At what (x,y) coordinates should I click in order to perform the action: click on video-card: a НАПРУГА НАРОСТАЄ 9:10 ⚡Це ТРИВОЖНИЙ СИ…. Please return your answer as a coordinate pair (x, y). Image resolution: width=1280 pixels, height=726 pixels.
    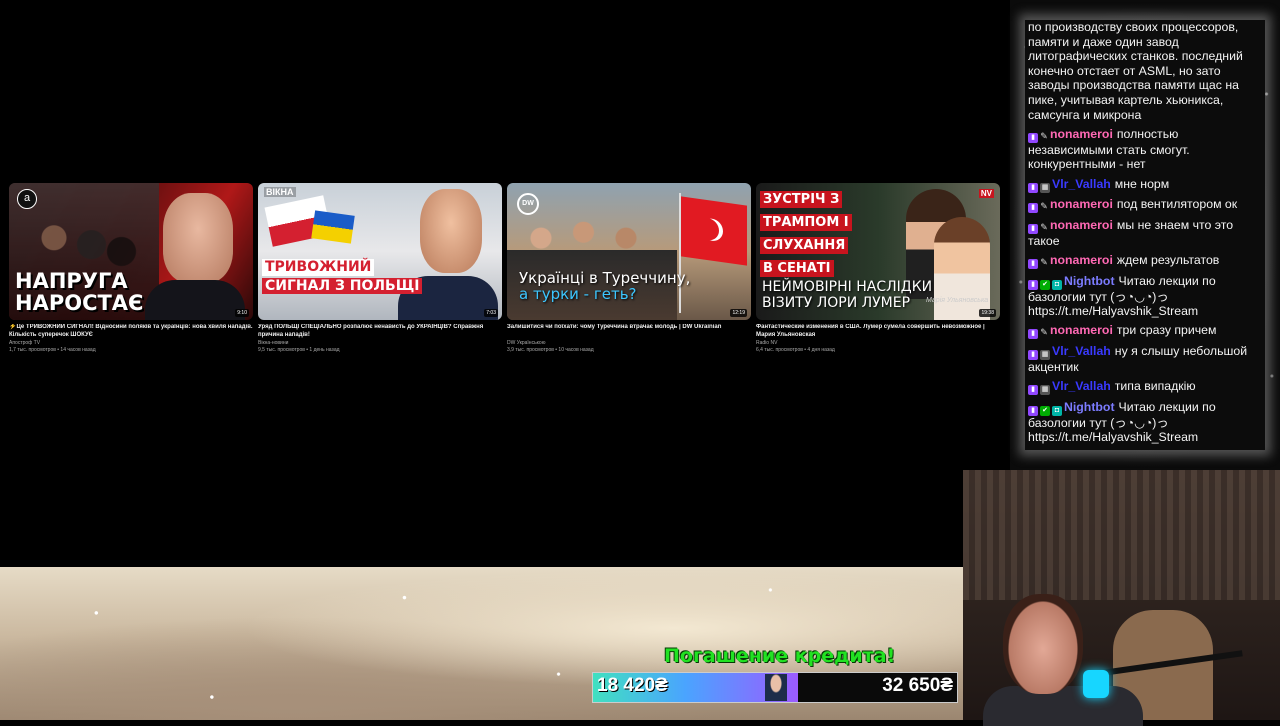
    Looking at the image, I should click on (131, 268).